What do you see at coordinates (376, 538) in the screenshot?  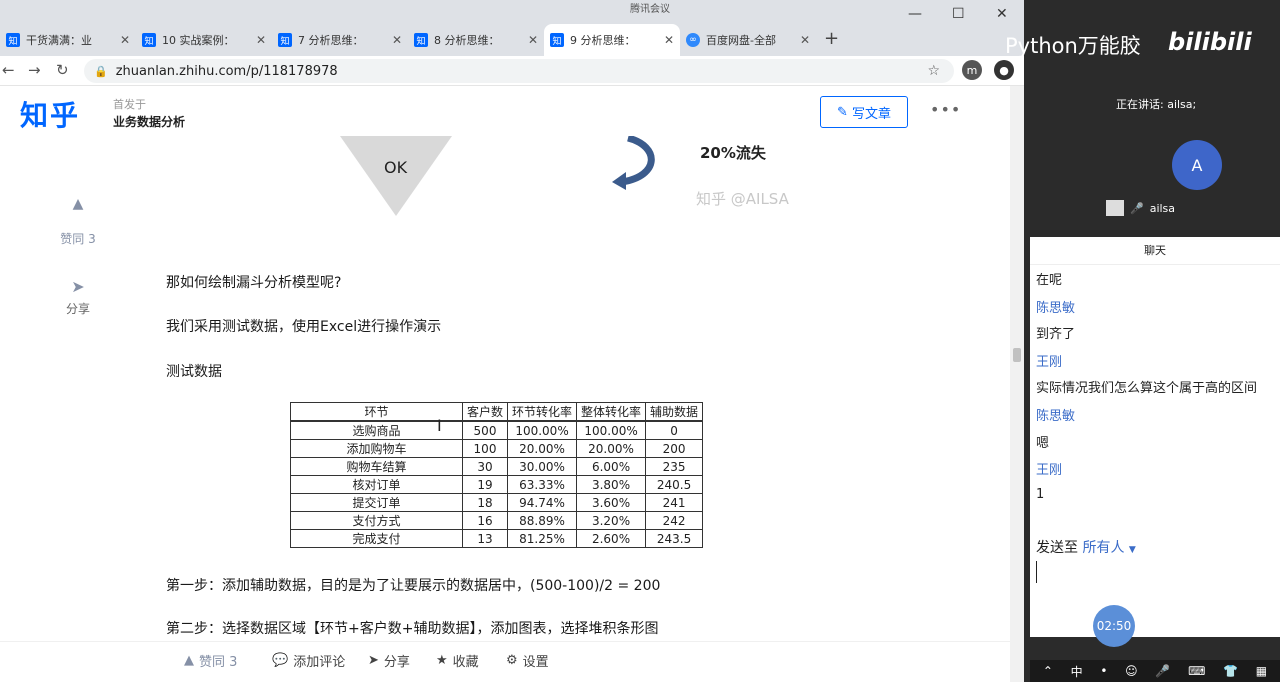 I see `table-cell: 完成支付` at bounding box center [376, 538].